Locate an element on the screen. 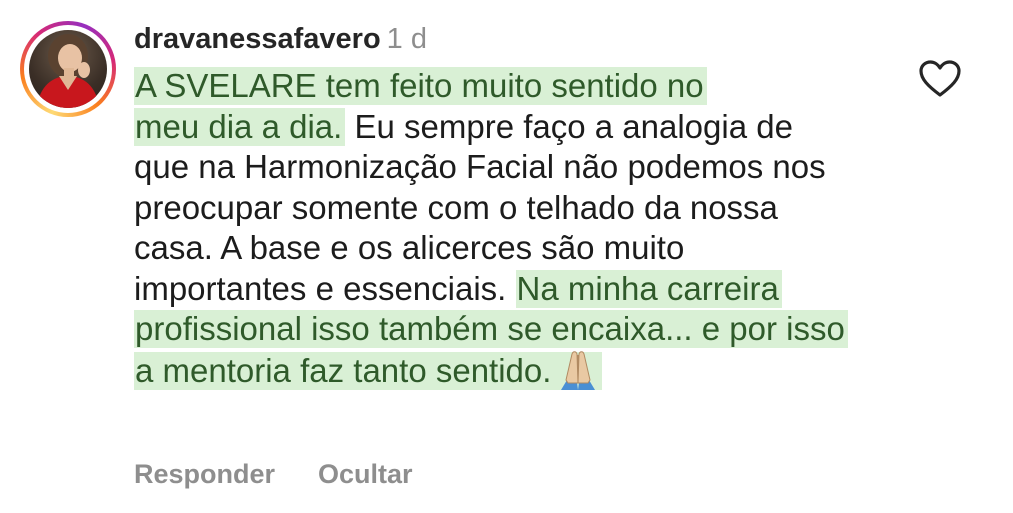 This screenshot has width=1013, height=513. reply-button: Responder is located at coordinates (204, 474).